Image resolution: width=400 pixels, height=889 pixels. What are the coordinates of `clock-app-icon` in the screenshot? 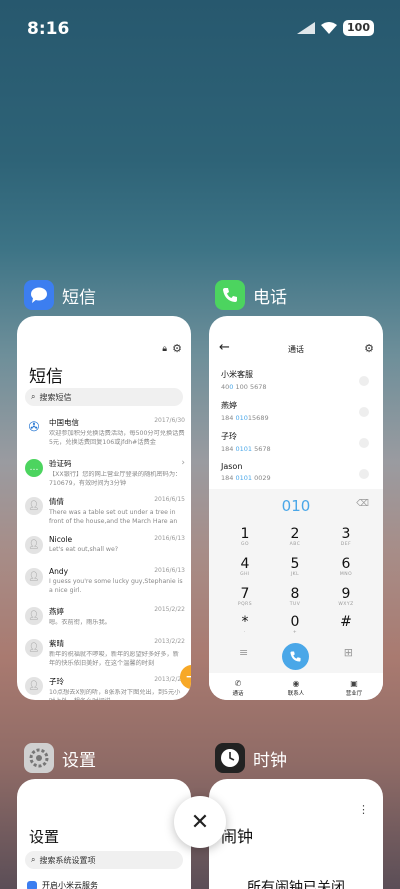 It's located at (230, 758).